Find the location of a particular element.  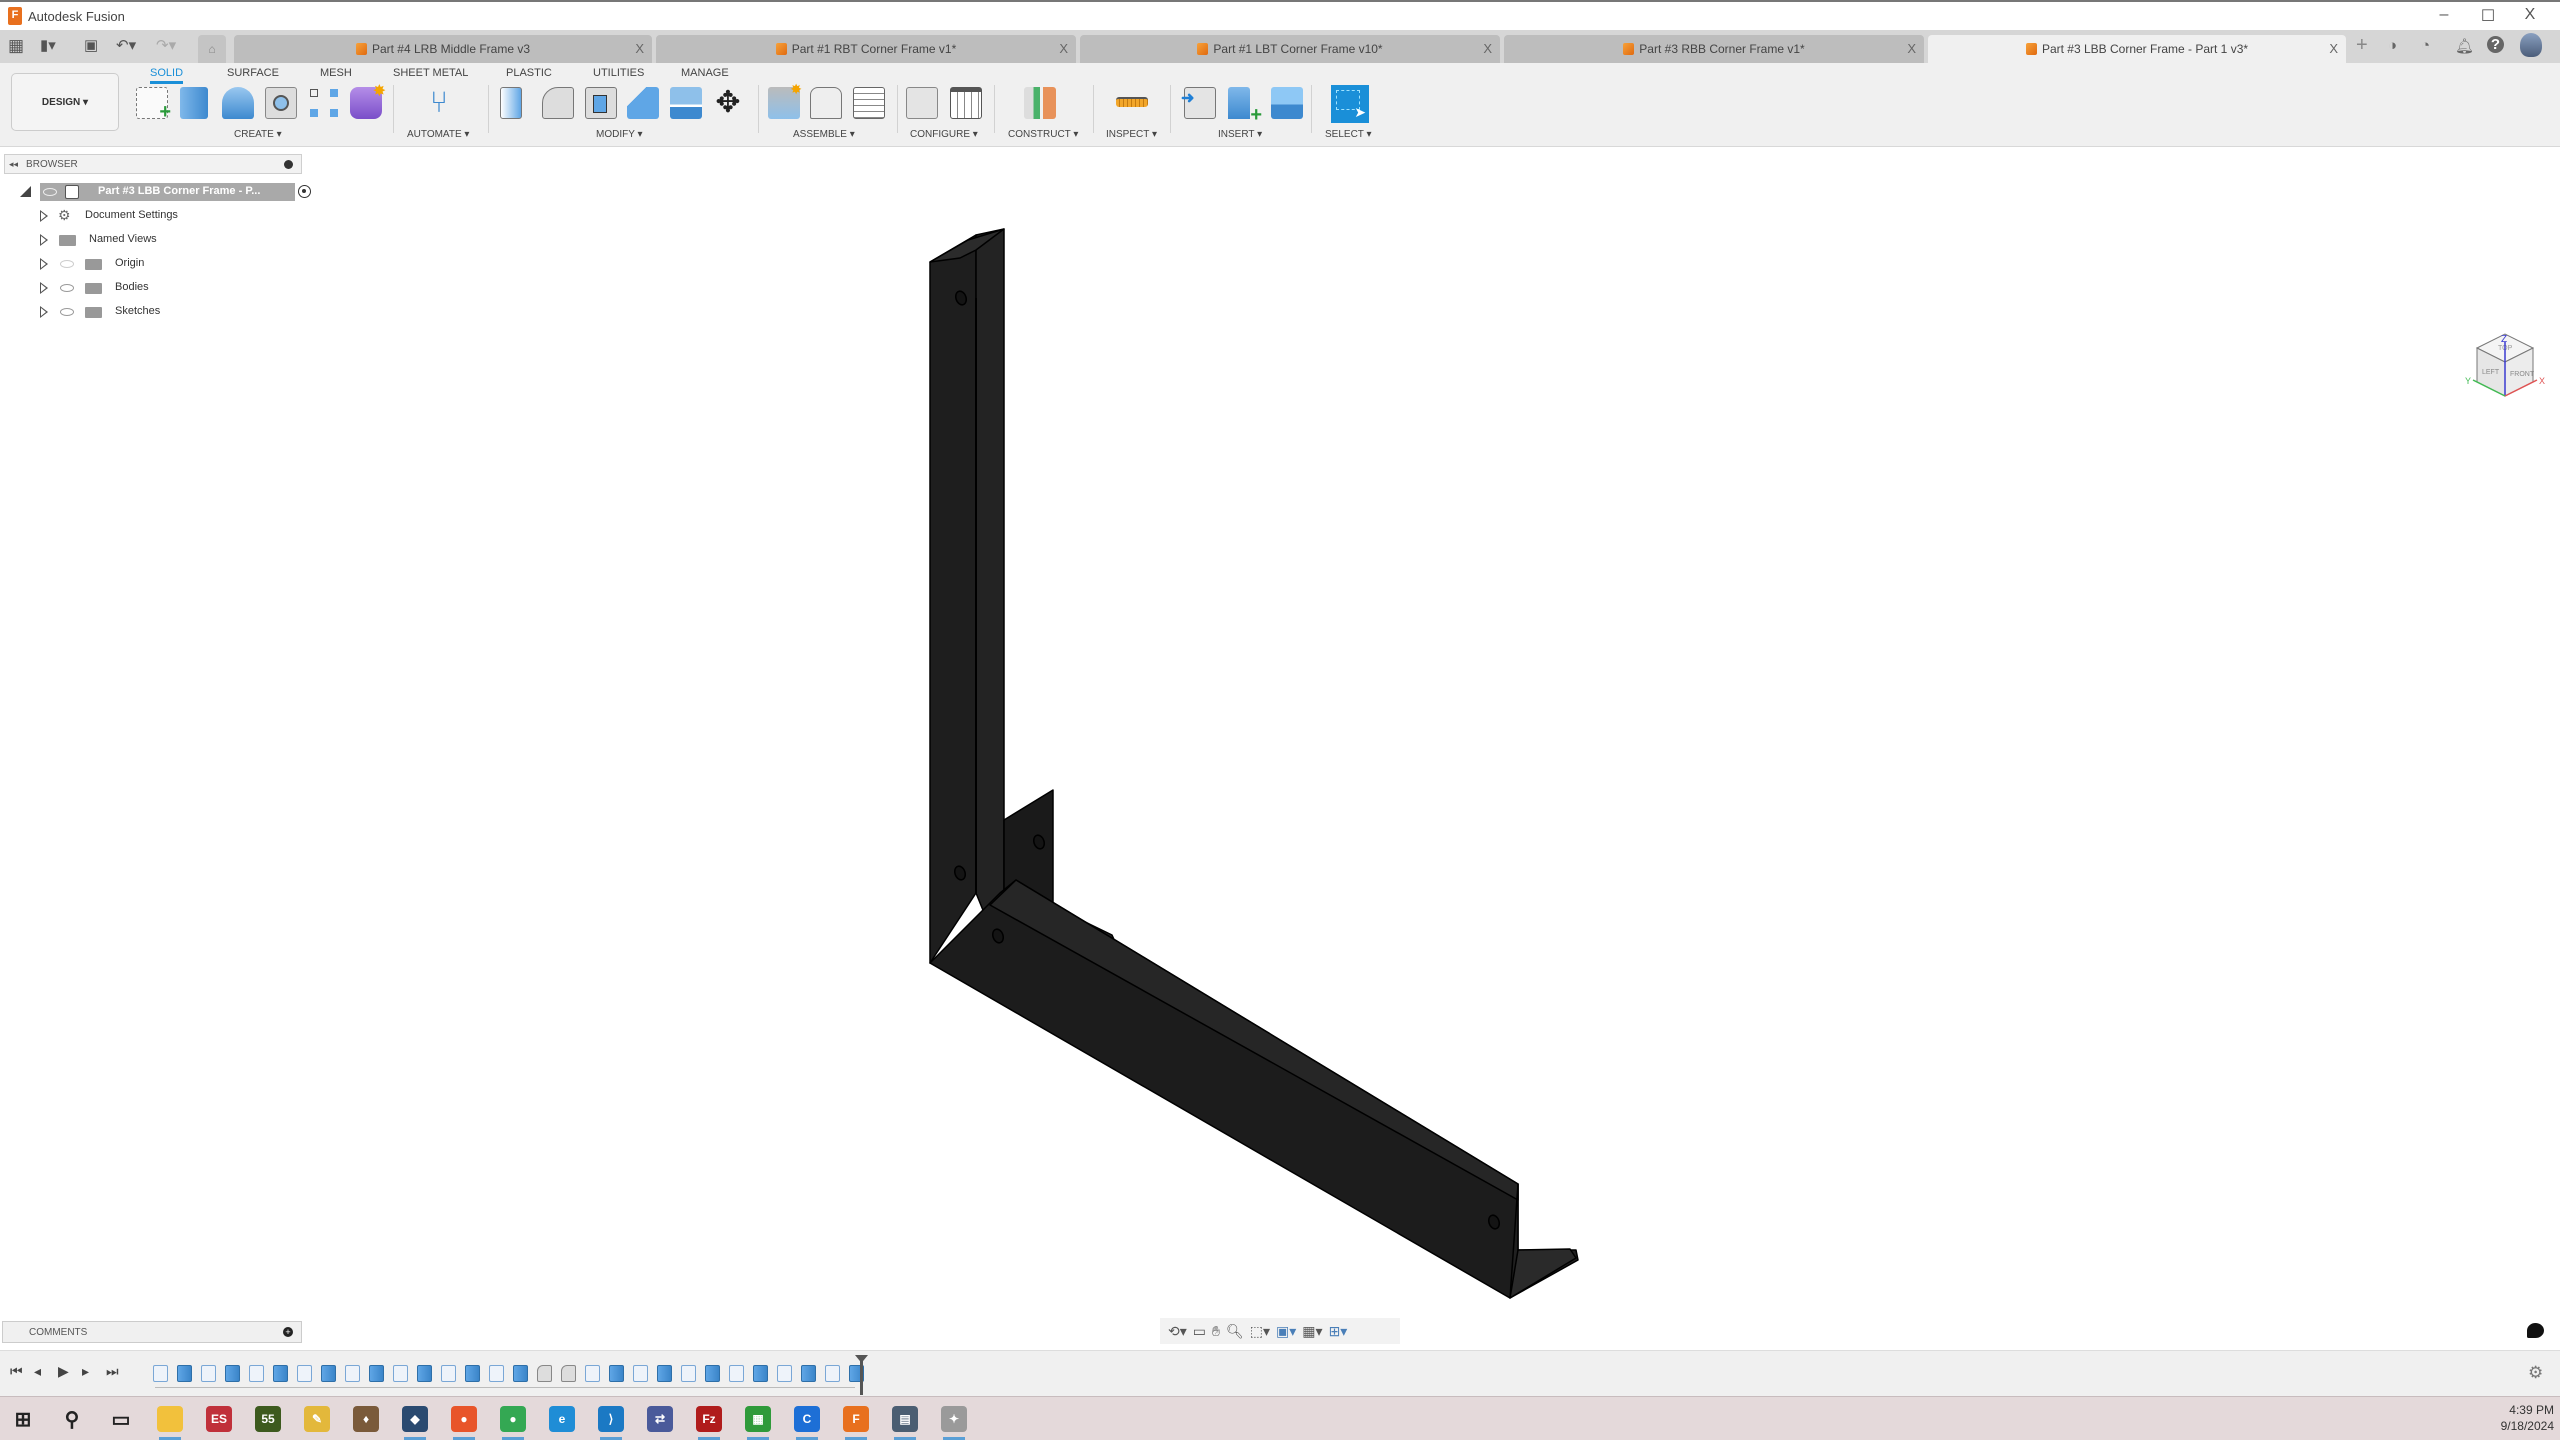

collapse-browser-icon: ◂◂ is located at coordinates (13, 164).